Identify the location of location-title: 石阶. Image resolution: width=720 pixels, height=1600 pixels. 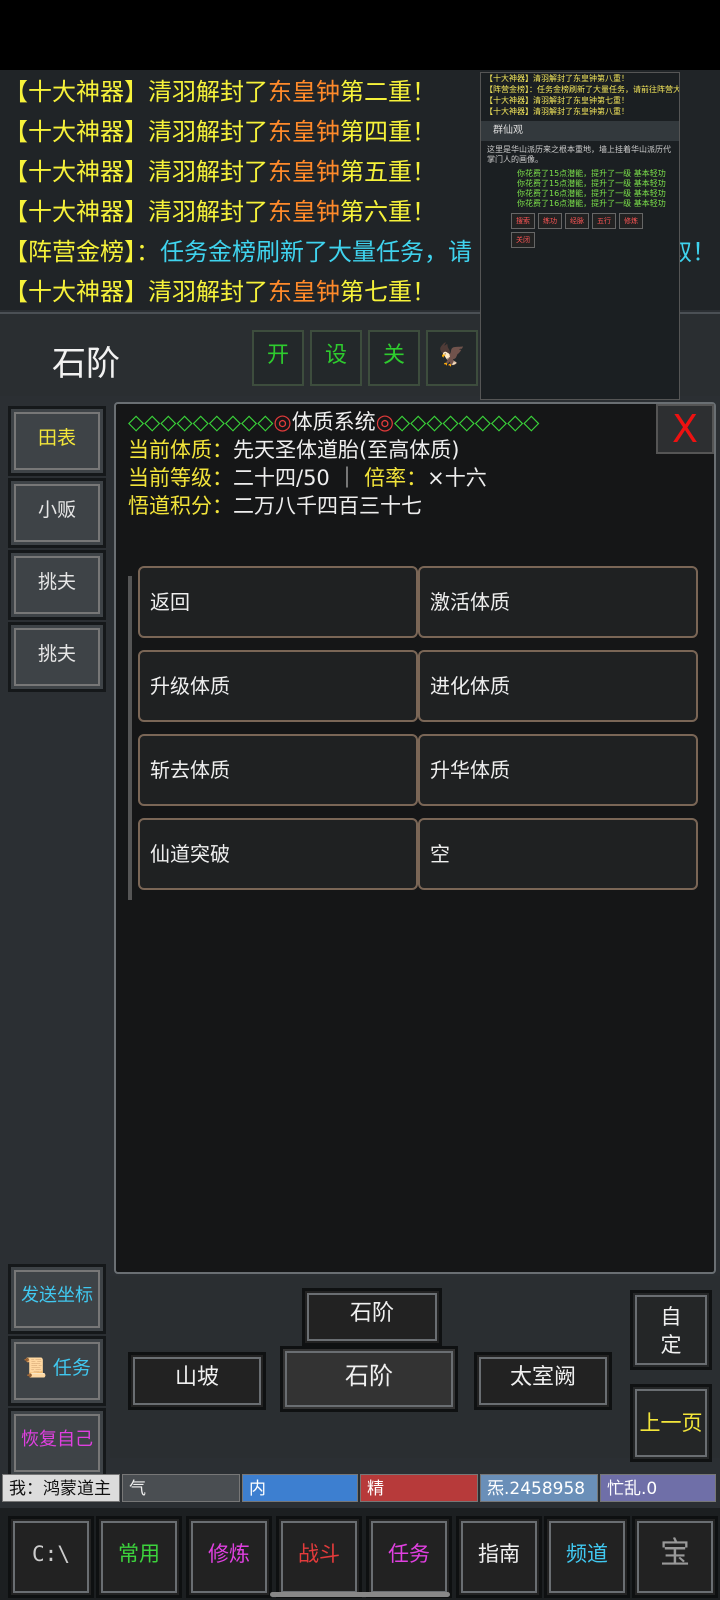
(86, 364).